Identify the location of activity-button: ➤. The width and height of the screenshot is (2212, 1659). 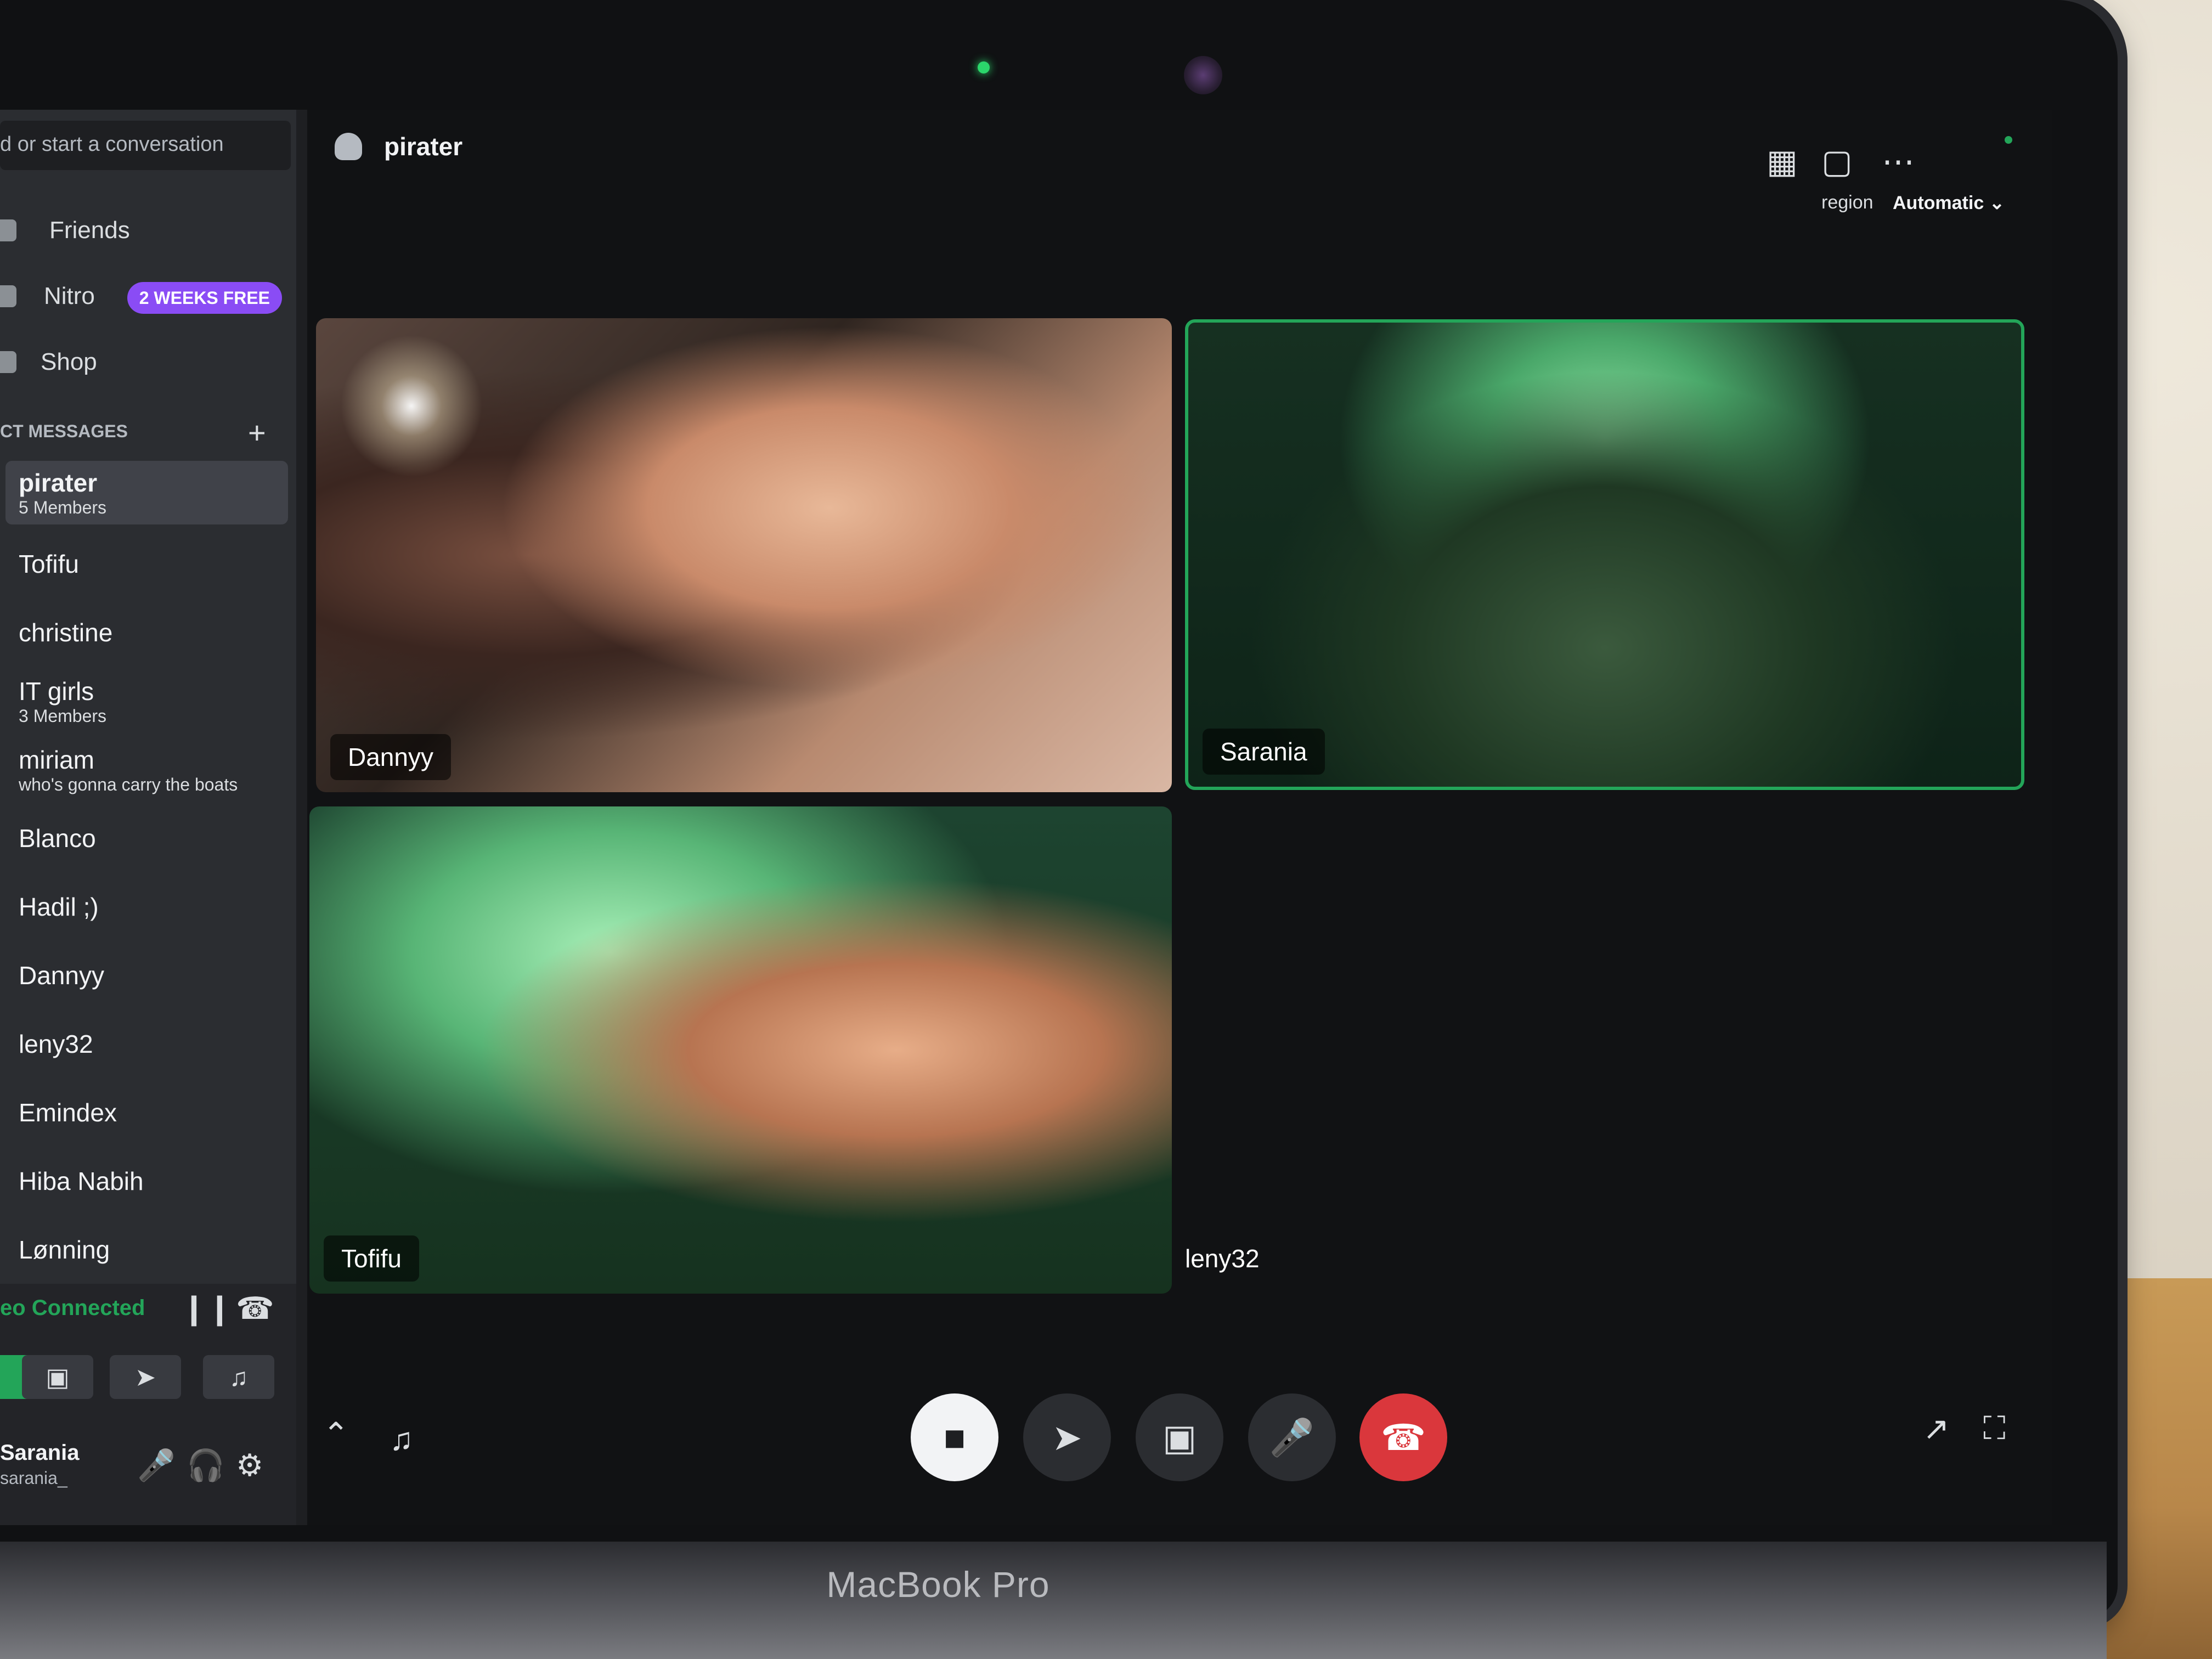
(146, 1377).